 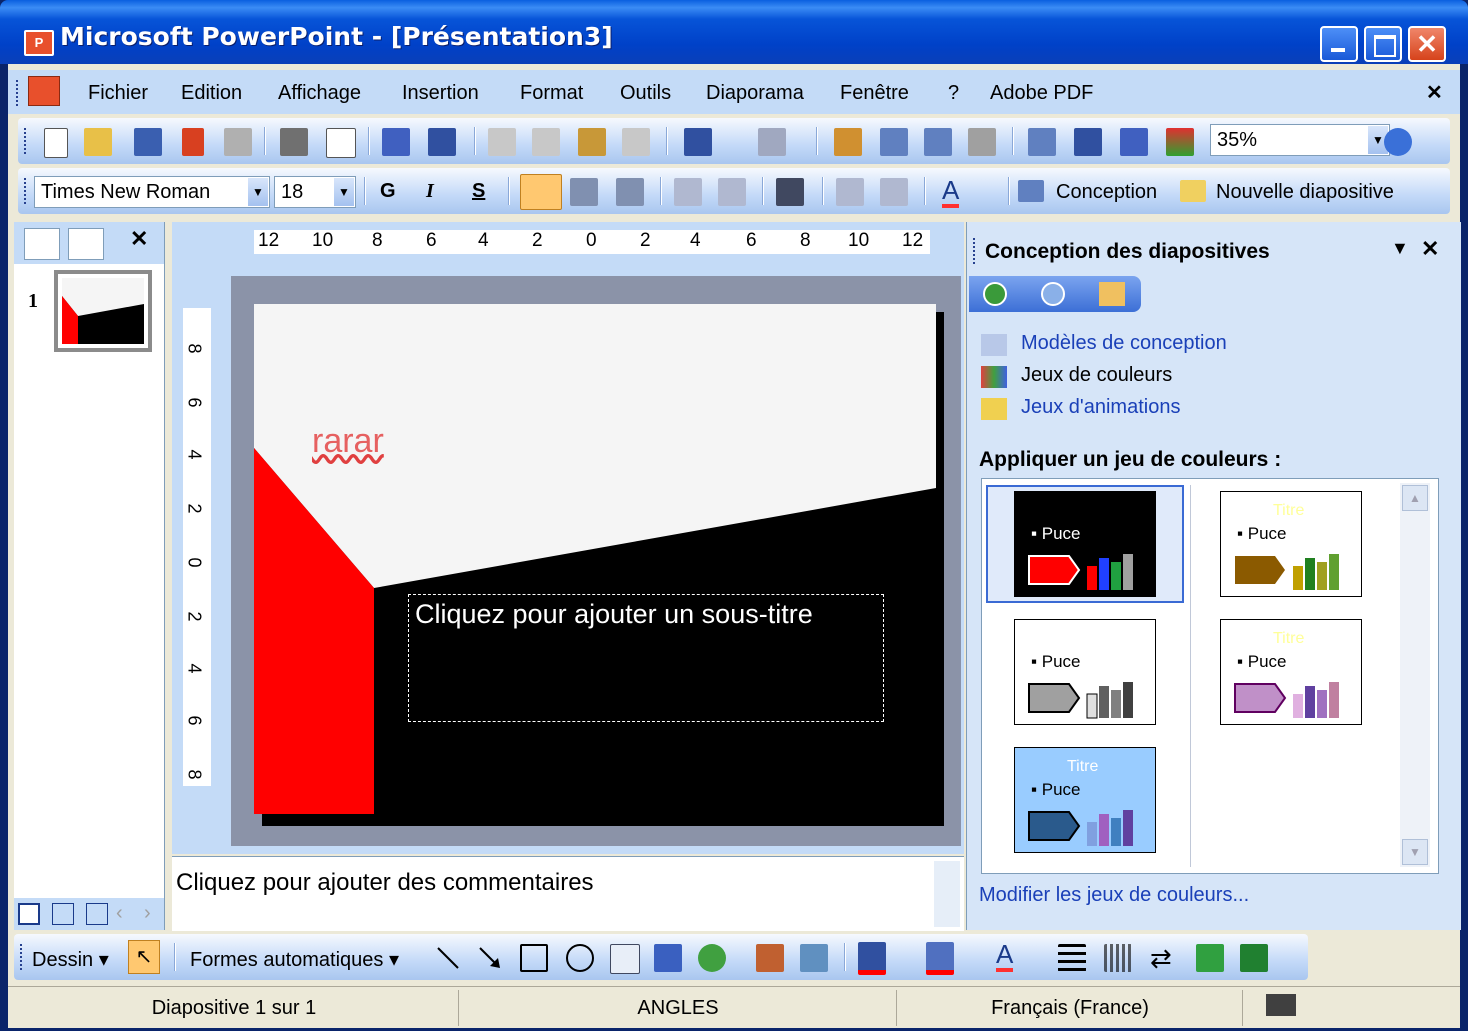 What do you see at coordinates (668, 958) in the screenshot?
I see `wordart-icon` at bounding box center [668, 958].